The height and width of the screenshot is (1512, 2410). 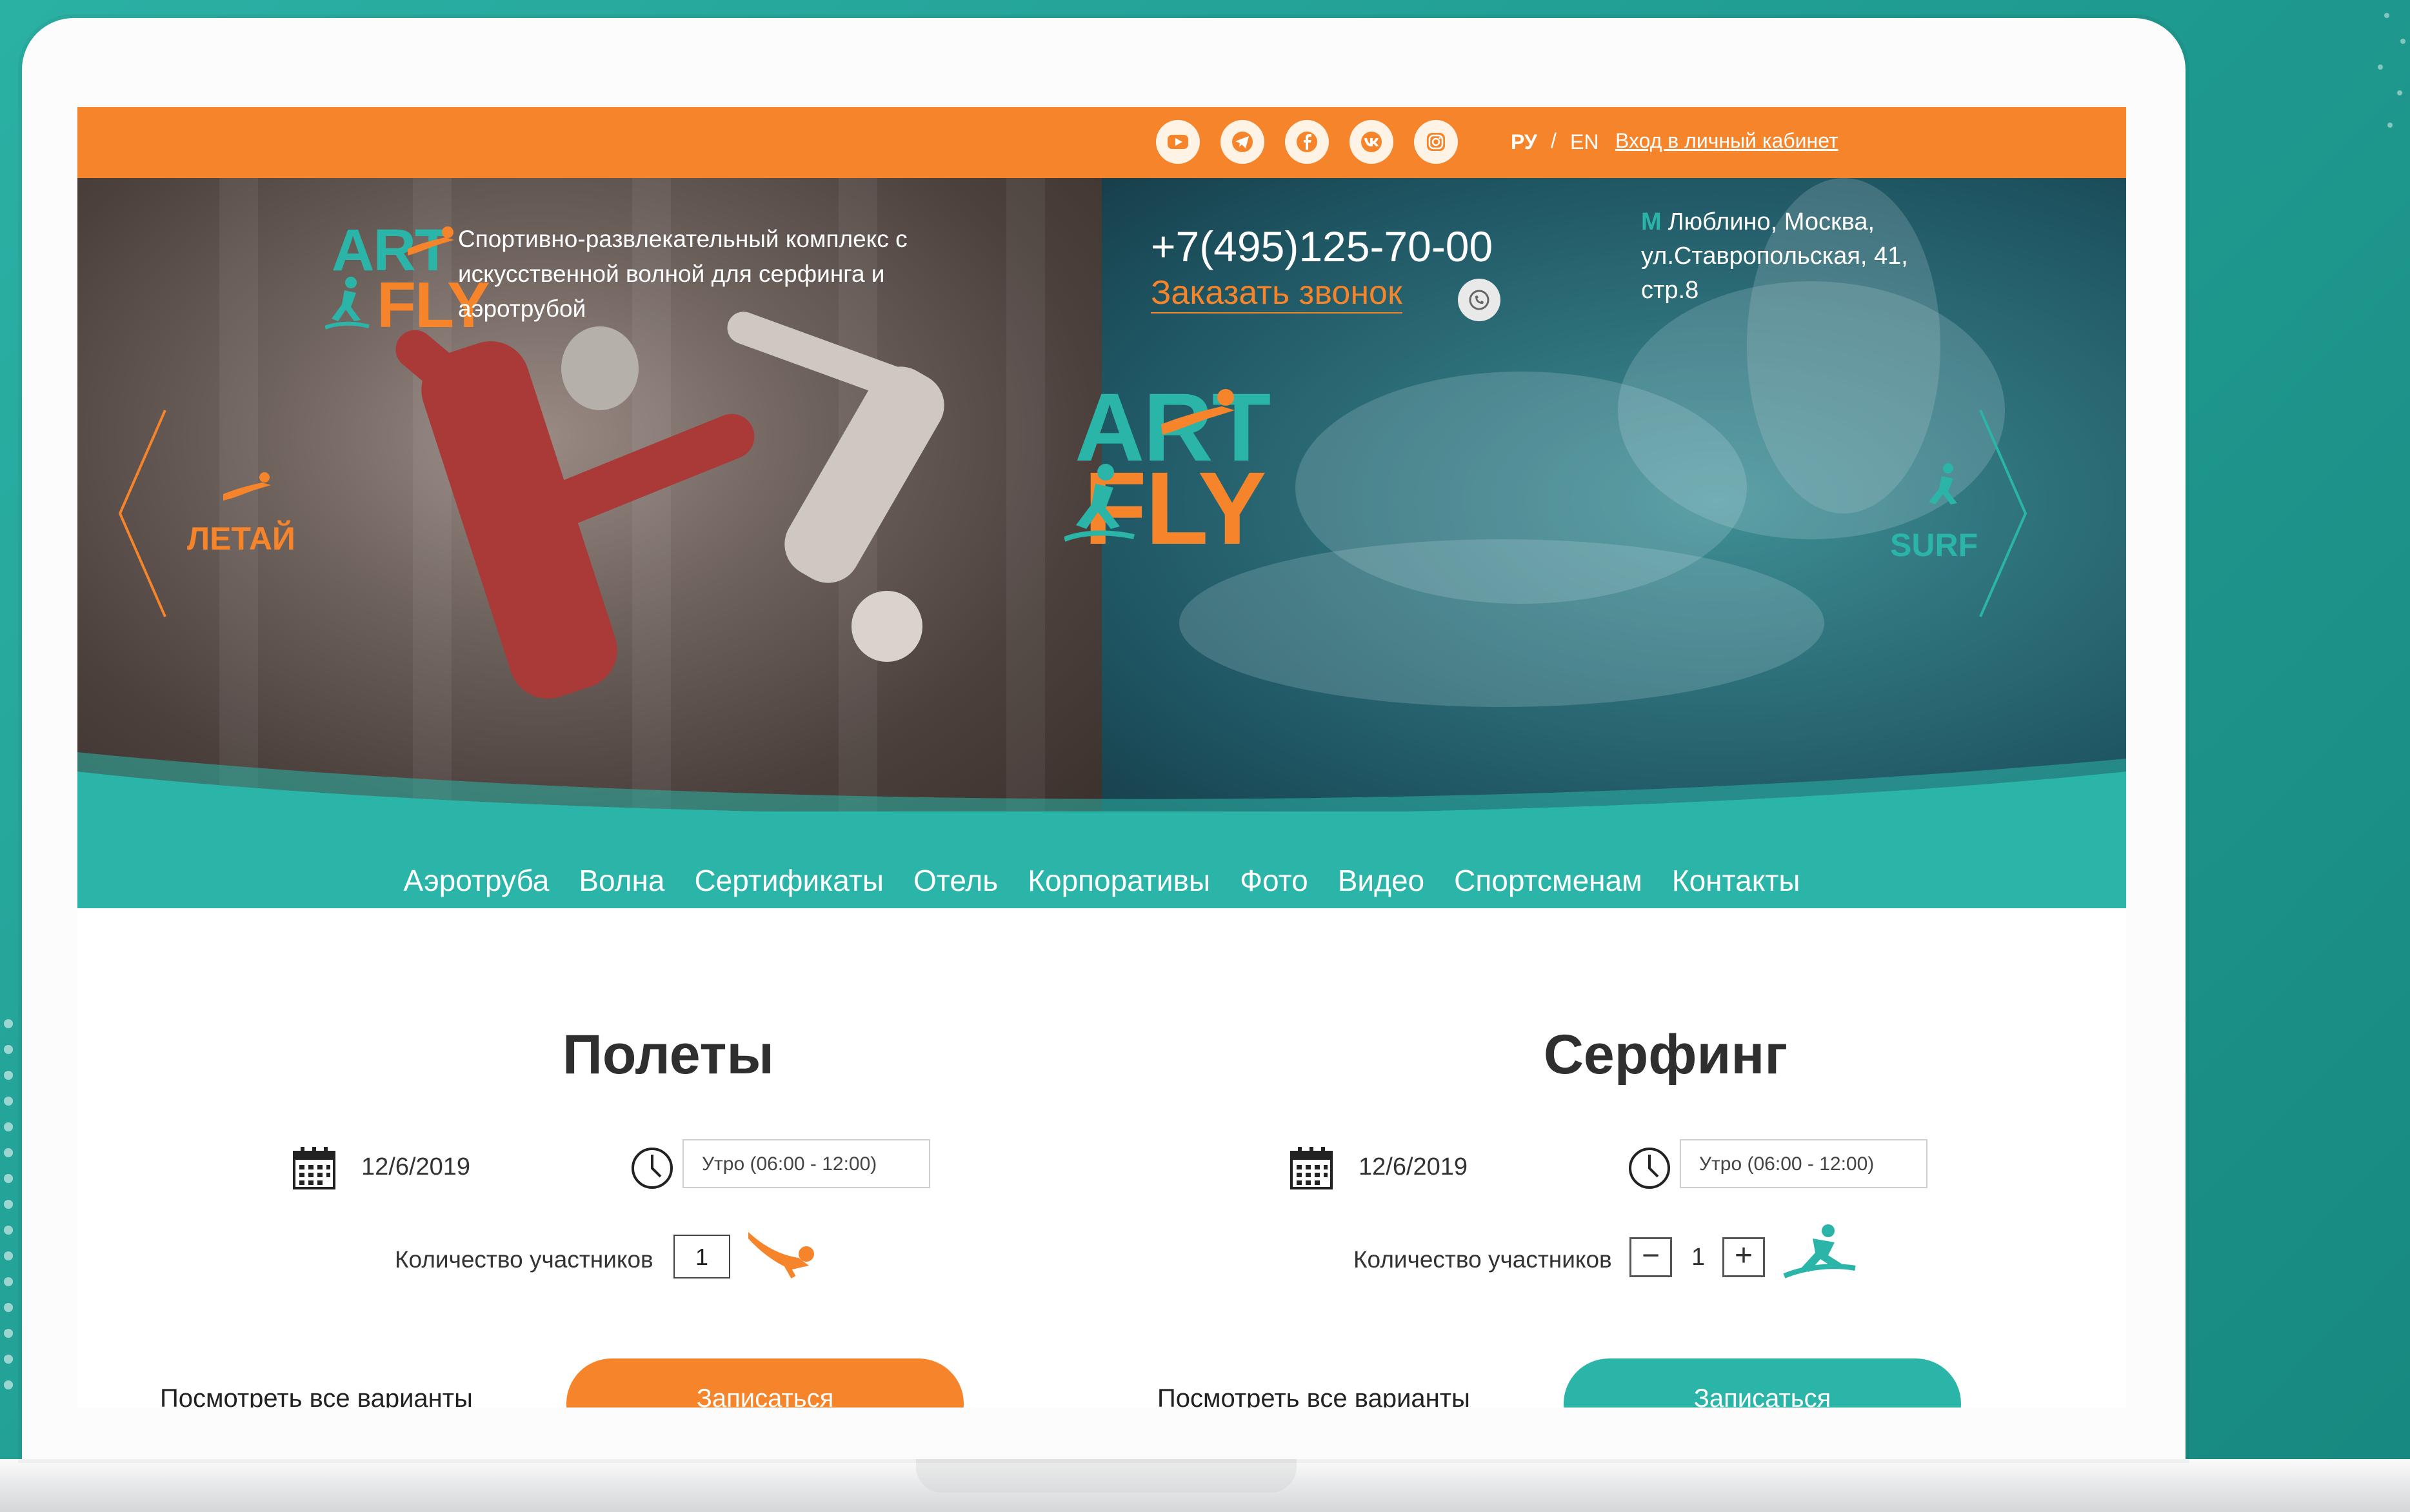 I want to click on whatsapp-icon, so click(x=1479, y=300).